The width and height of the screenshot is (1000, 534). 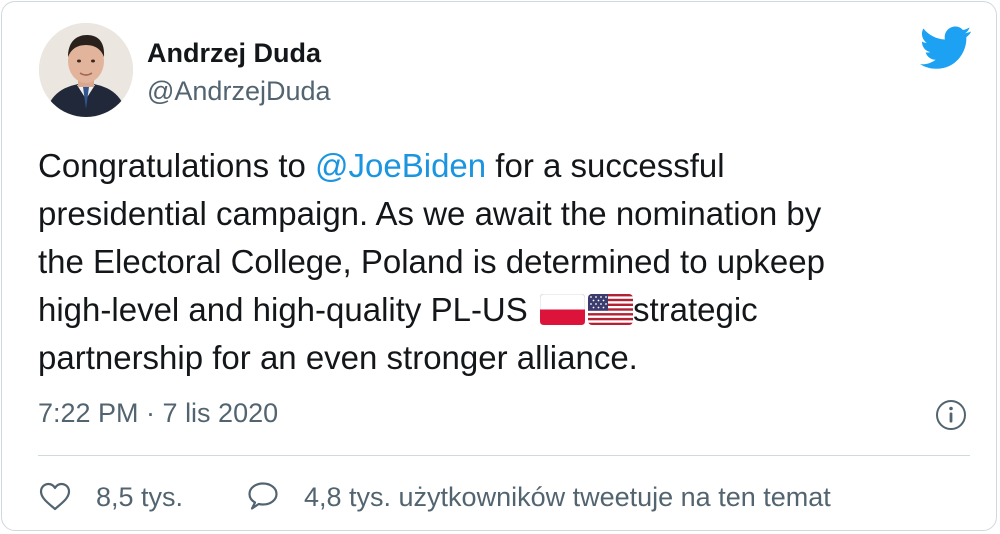 I want to click on like-button: 8,5 tys., so click(x=110, y=497).